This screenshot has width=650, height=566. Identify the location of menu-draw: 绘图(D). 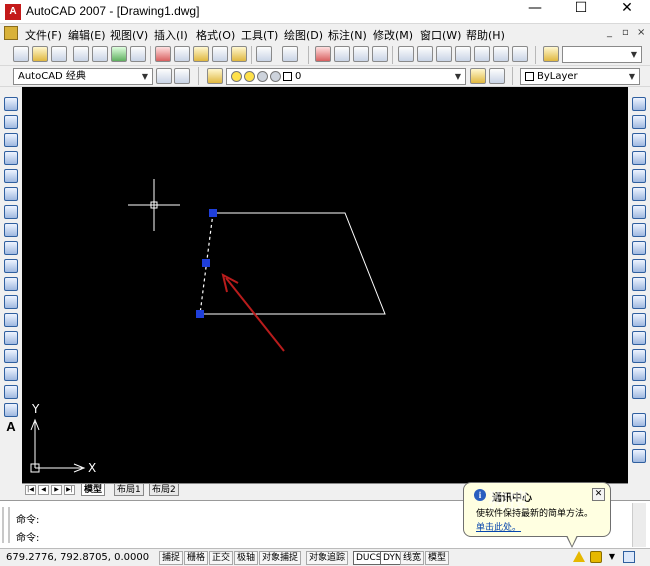
(303, 35).